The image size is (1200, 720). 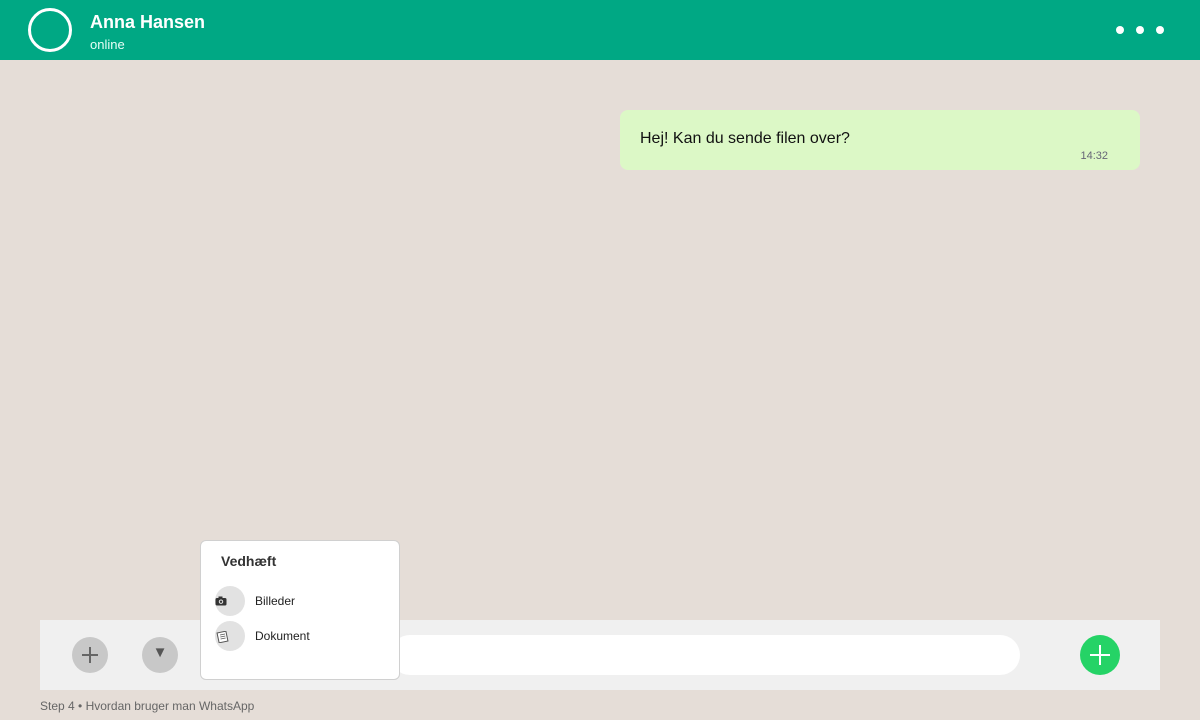 What do you see at coordinates (275, 601) in the screenshot?
I see `attach-item-label: Billeder` at bounding box center [275, 601].